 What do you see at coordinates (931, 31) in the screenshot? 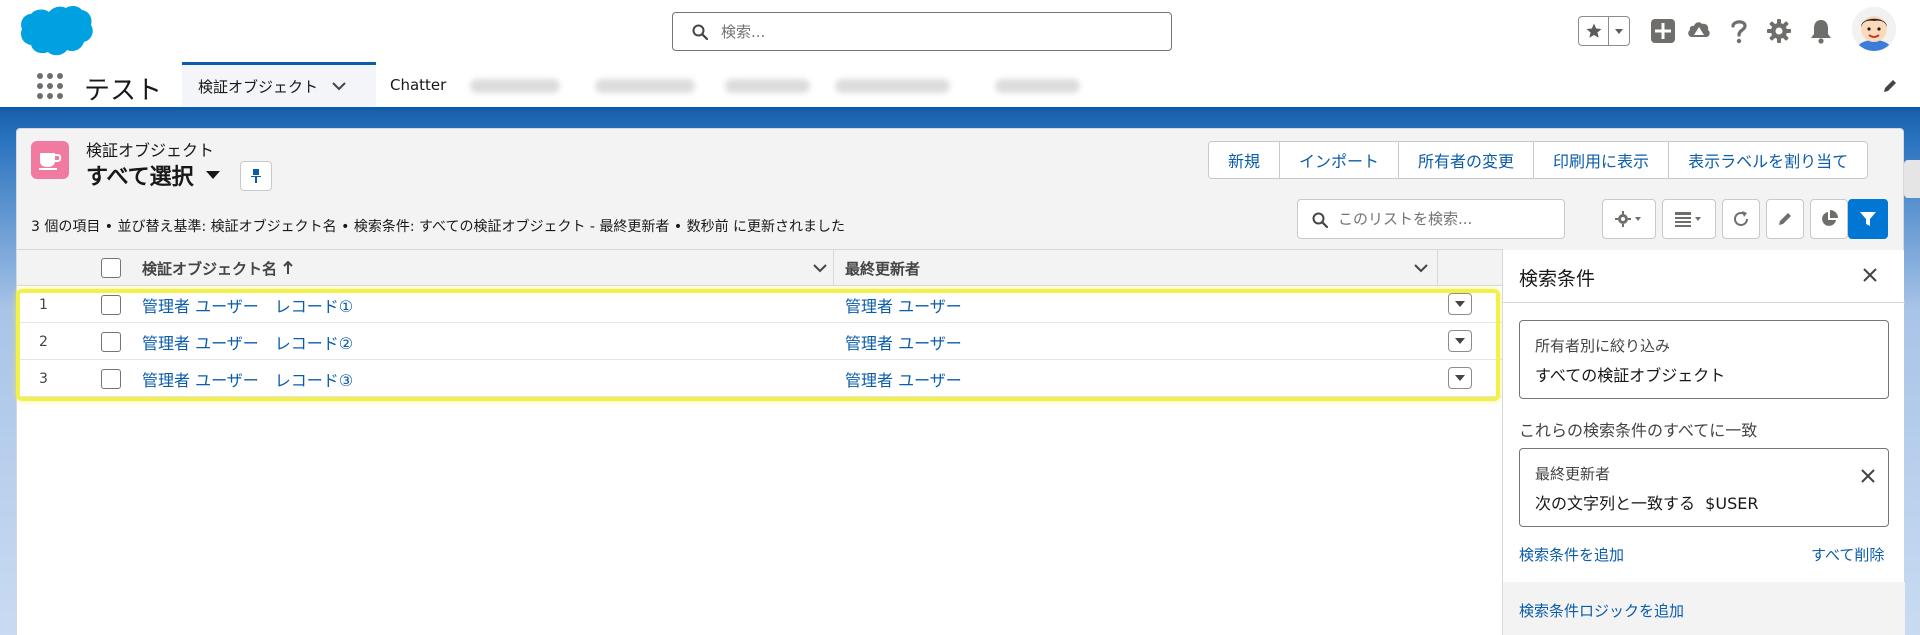
I see `global-search-input` at bounding box center [931, 31].